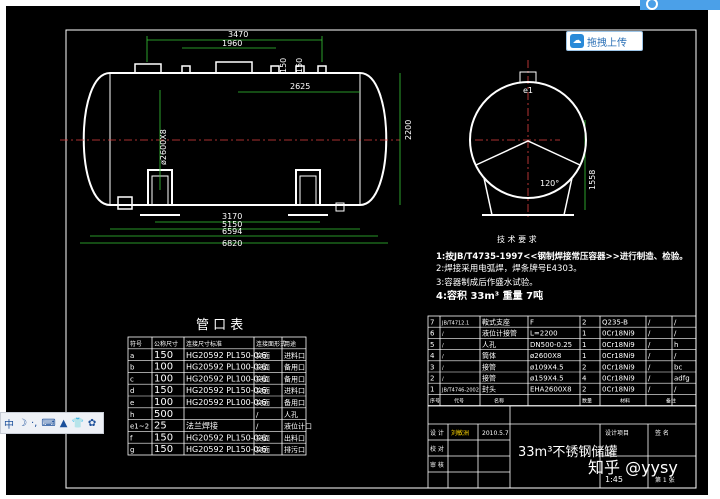 The image size is (720, 499). Describe the element at coordinates (455, 324) in the screenshot. I see `parts-table-cell: JB/T4712.1` at that location.